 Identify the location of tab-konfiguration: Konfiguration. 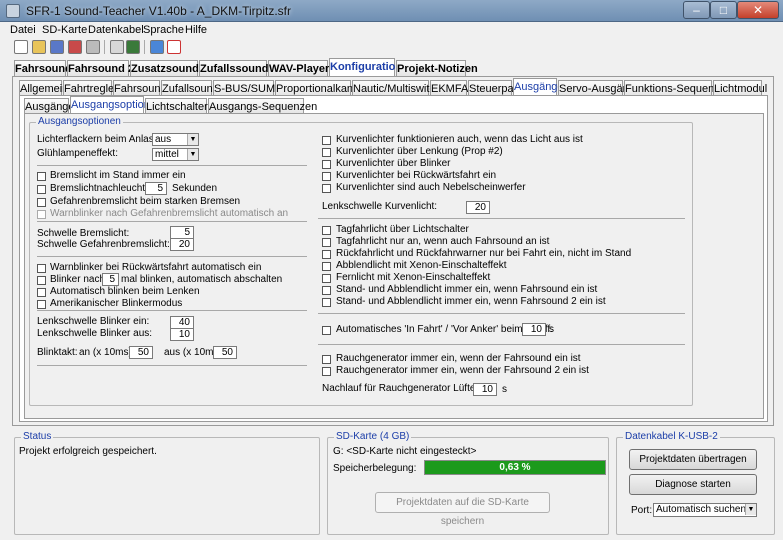
(365, 67).